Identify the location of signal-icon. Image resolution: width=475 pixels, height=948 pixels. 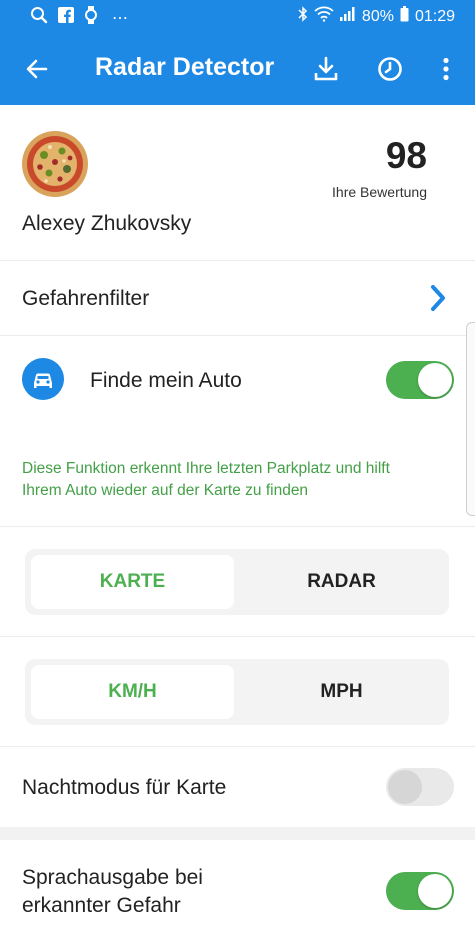
(347, 16).